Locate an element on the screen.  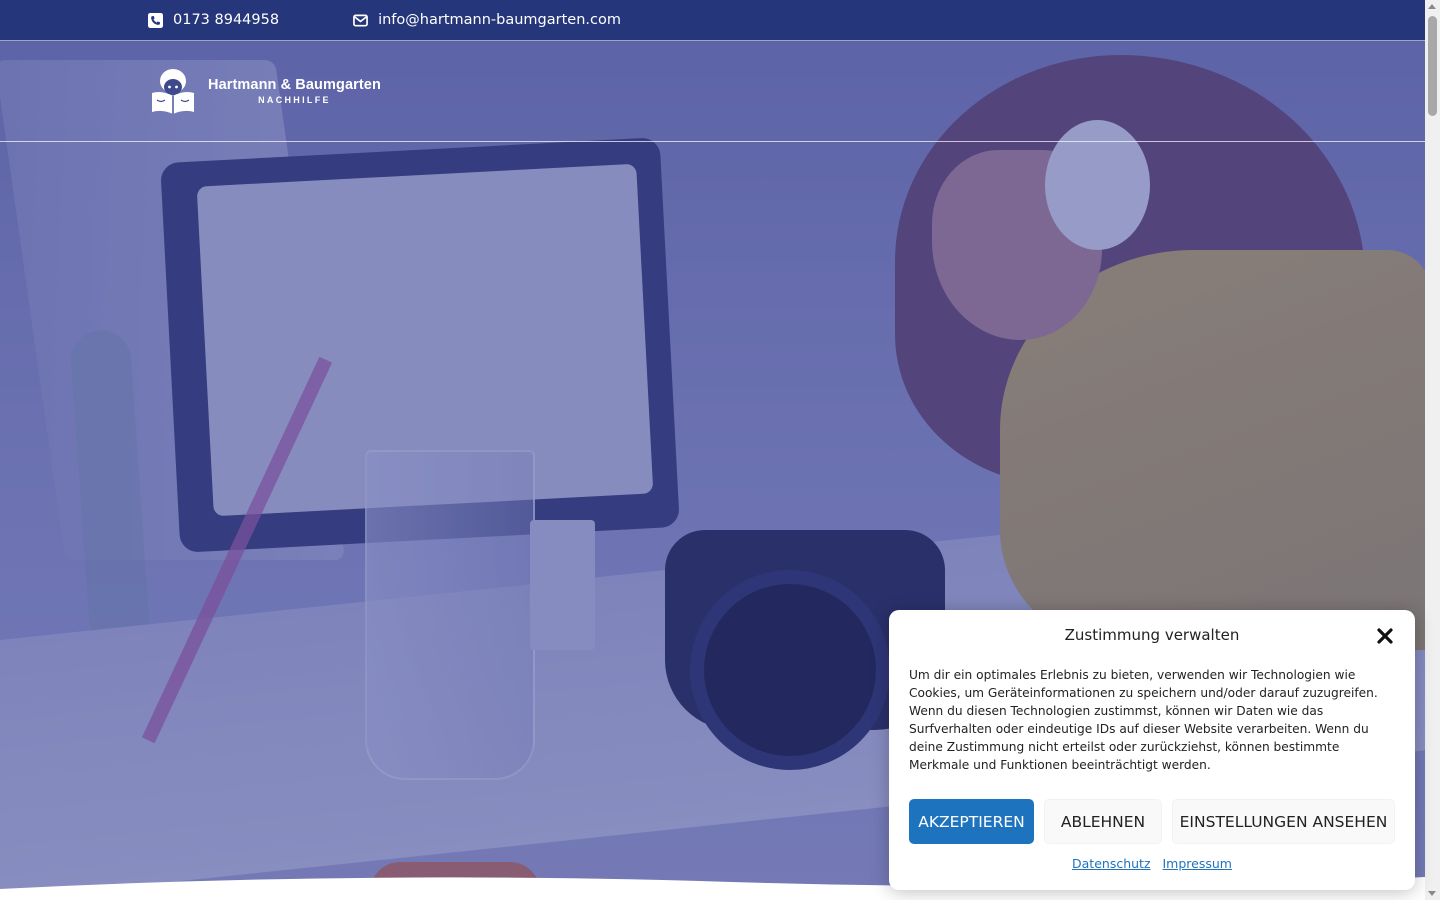
email-contact: info@hartmann-baumgarten.com is located at coordinates (487, 20).